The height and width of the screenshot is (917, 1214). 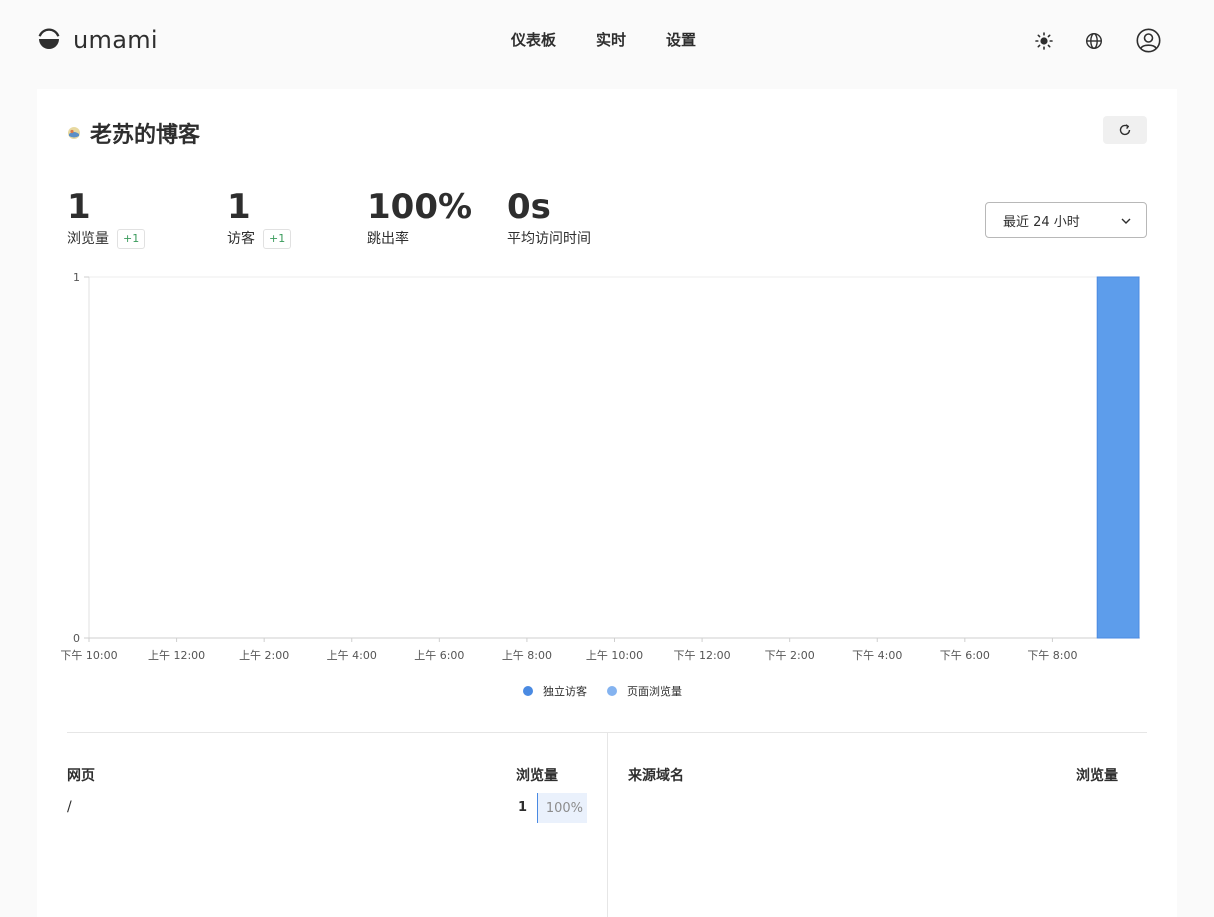 I want to click on x-tick-label: 下午 2:00, so click(x=790, y=655).